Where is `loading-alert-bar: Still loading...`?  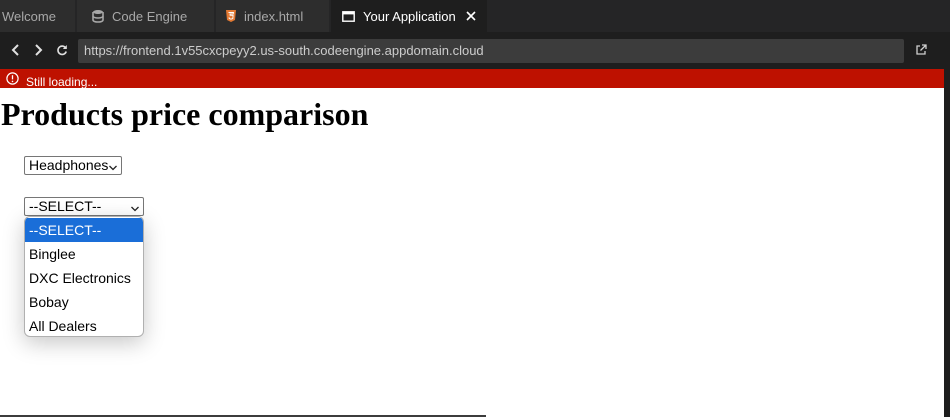
loading-alert-bar: Still loading... is located at coordinates (472, 78).